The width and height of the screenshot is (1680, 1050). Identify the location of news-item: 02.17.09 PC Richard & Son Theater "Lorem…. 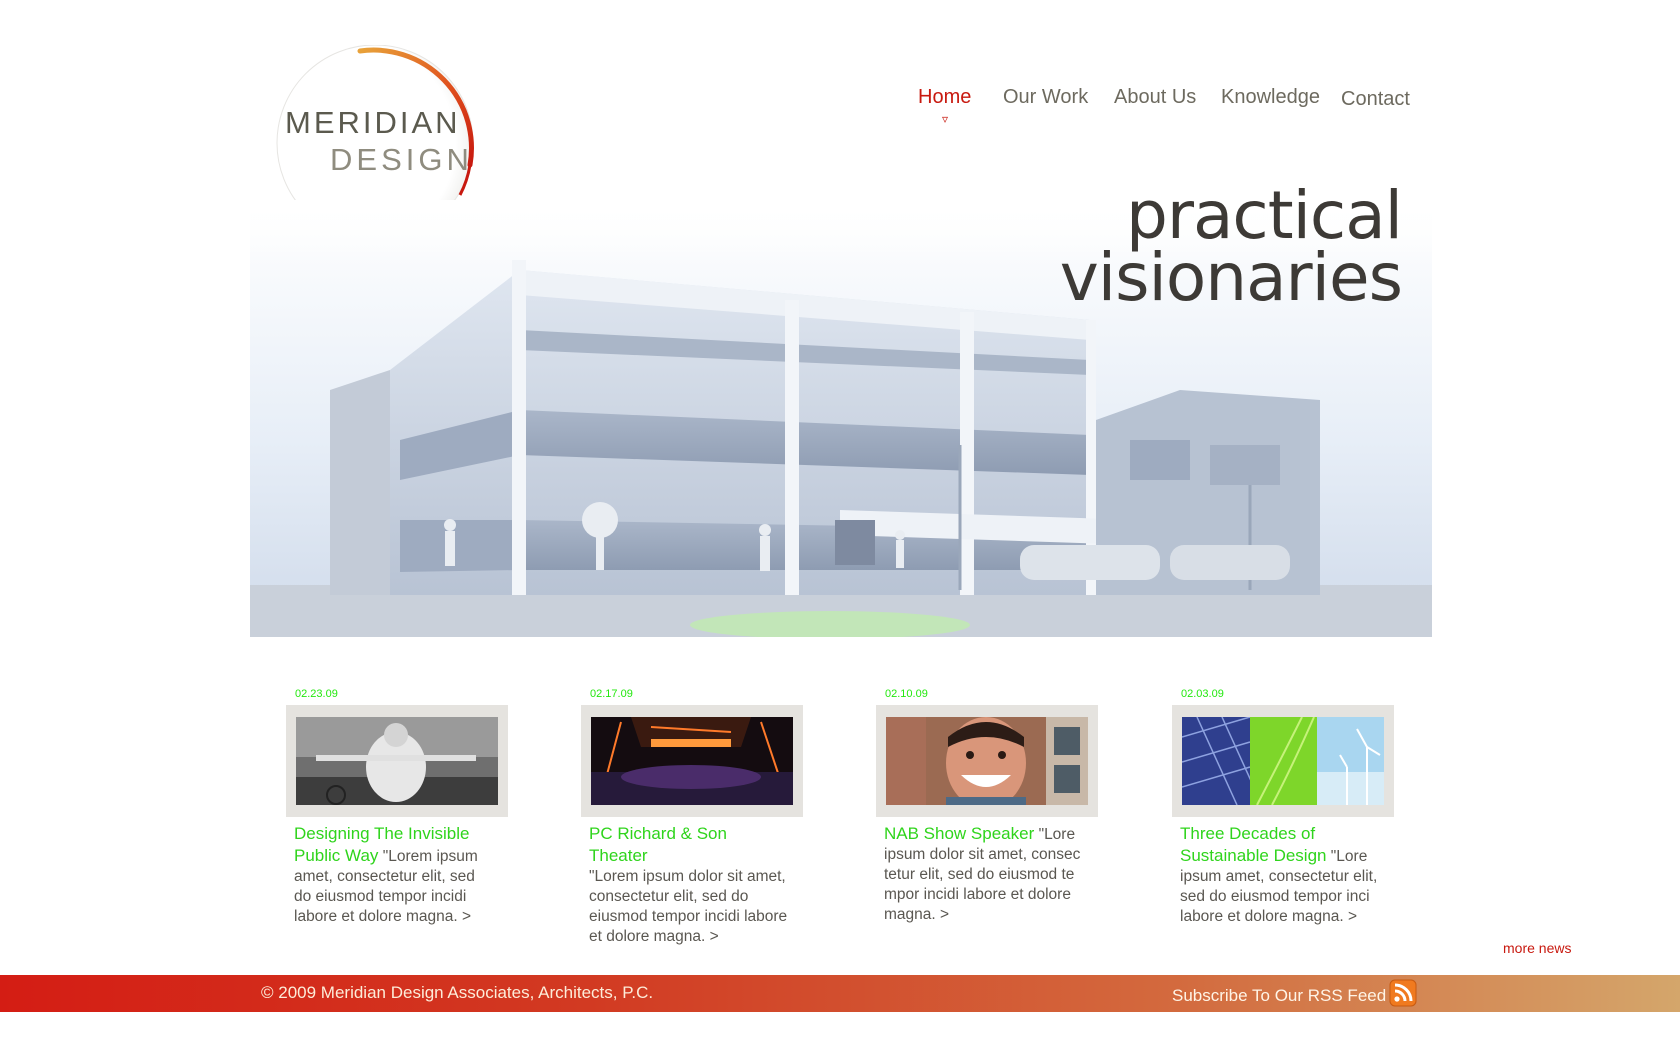
(701, 817).